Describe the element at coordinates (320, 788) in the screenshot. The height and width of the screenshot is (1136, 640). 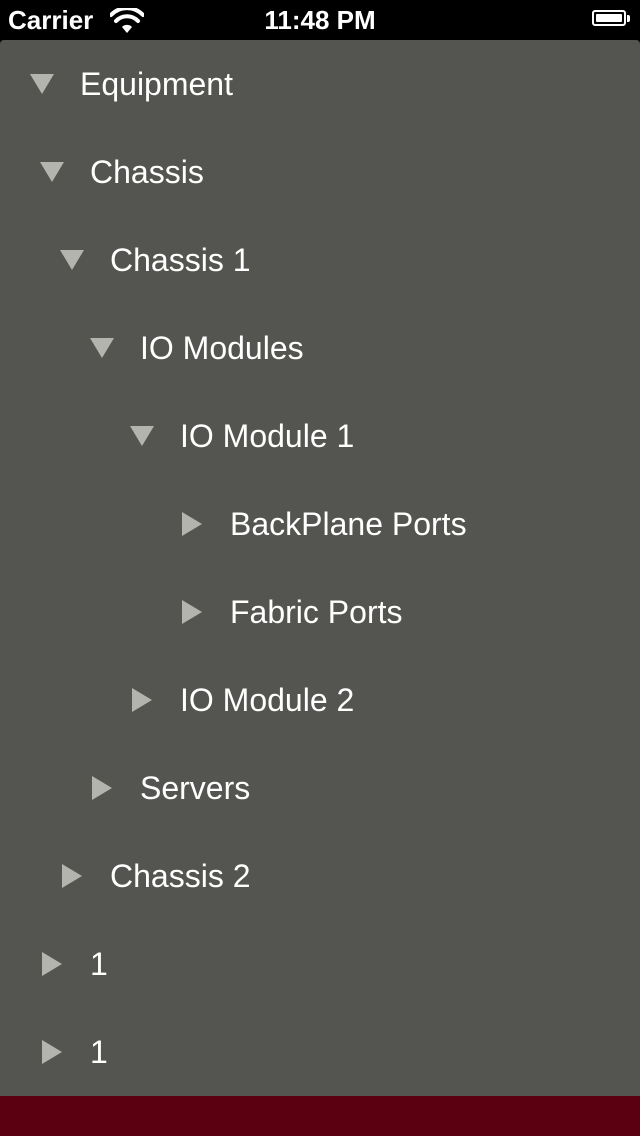
I see `tree-row: Servers` at that location.